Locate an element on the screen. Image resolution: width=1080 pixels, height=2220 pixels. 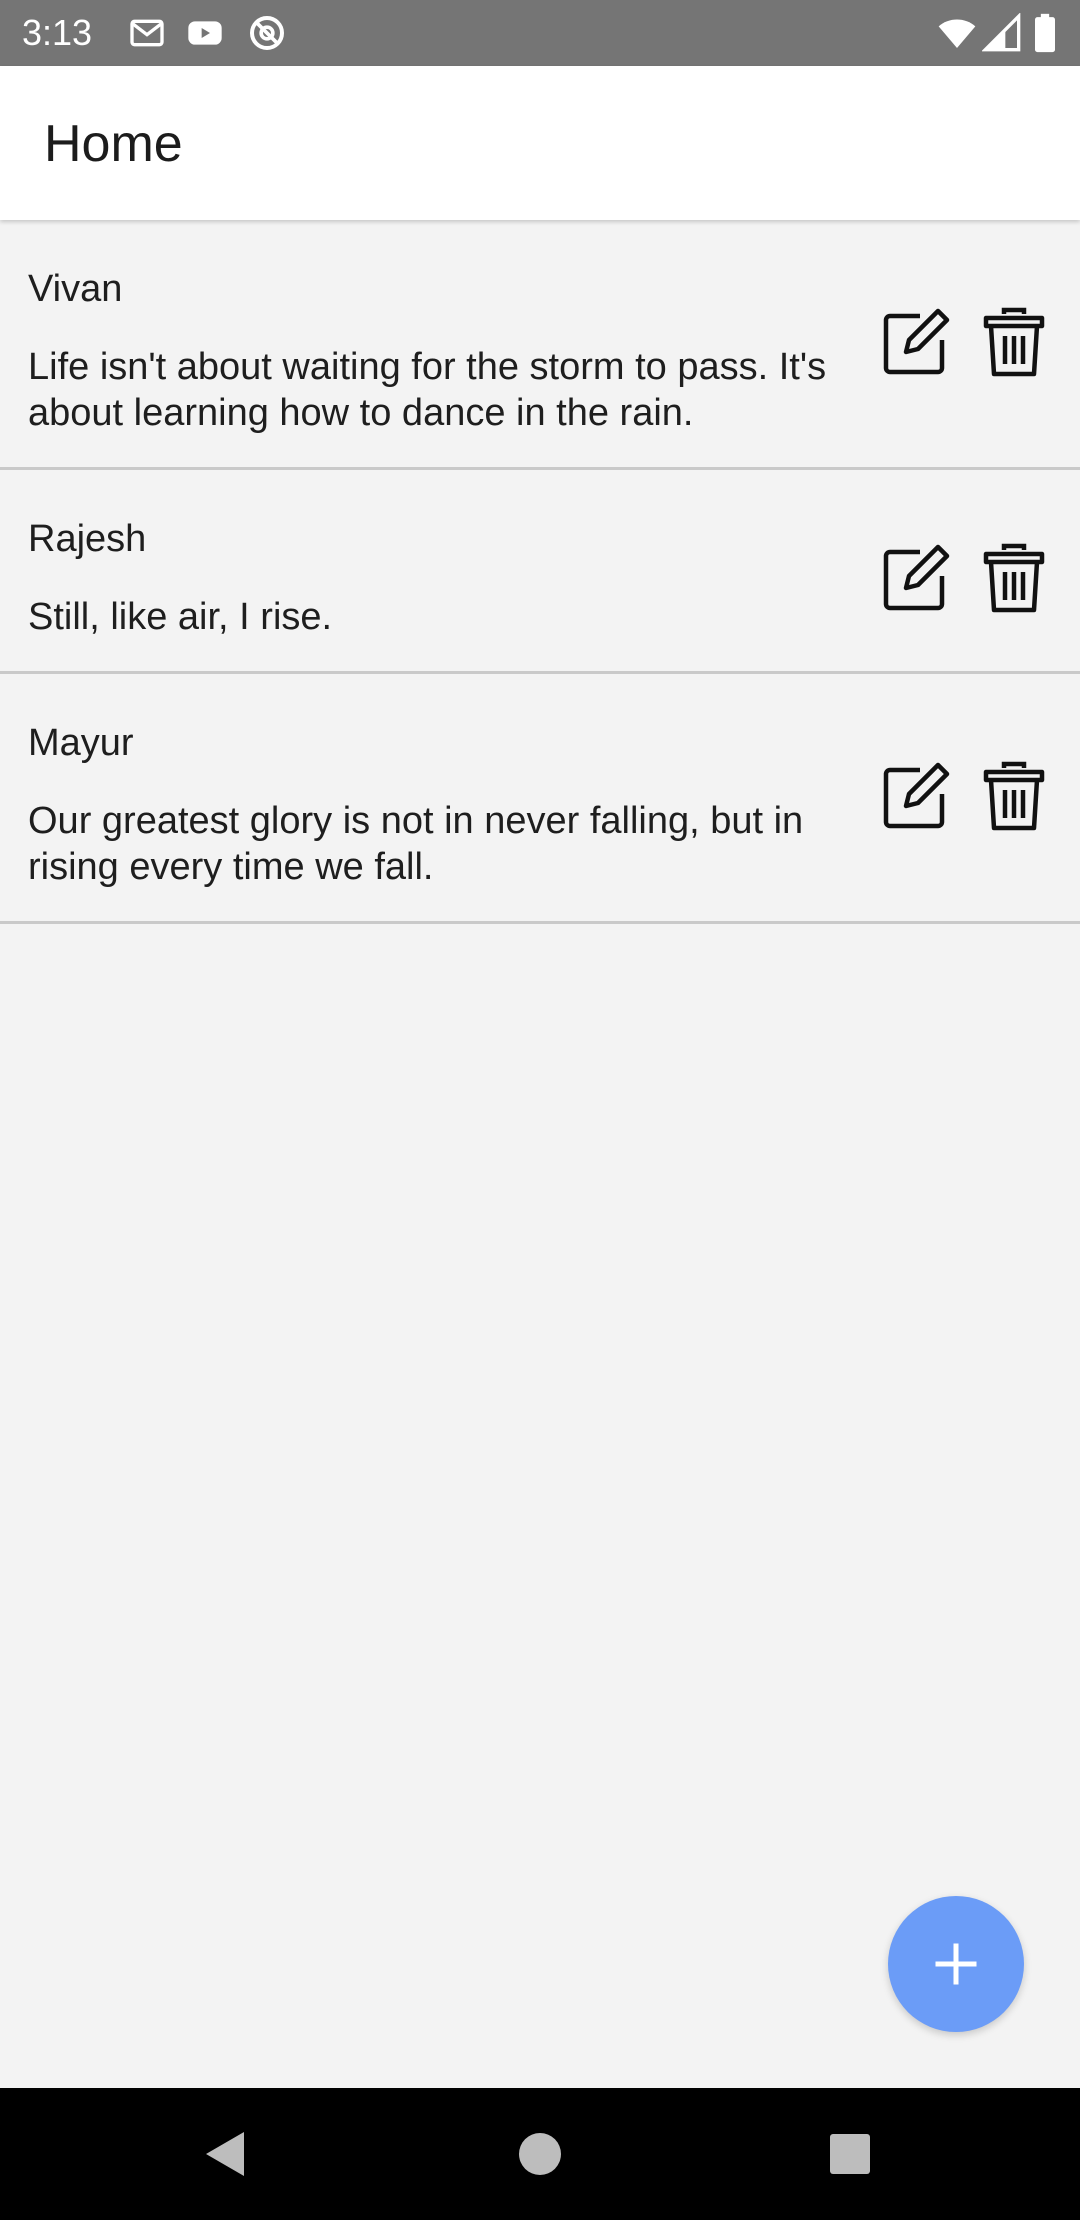
nav-recents-button is located at coordinates (850, 2154).